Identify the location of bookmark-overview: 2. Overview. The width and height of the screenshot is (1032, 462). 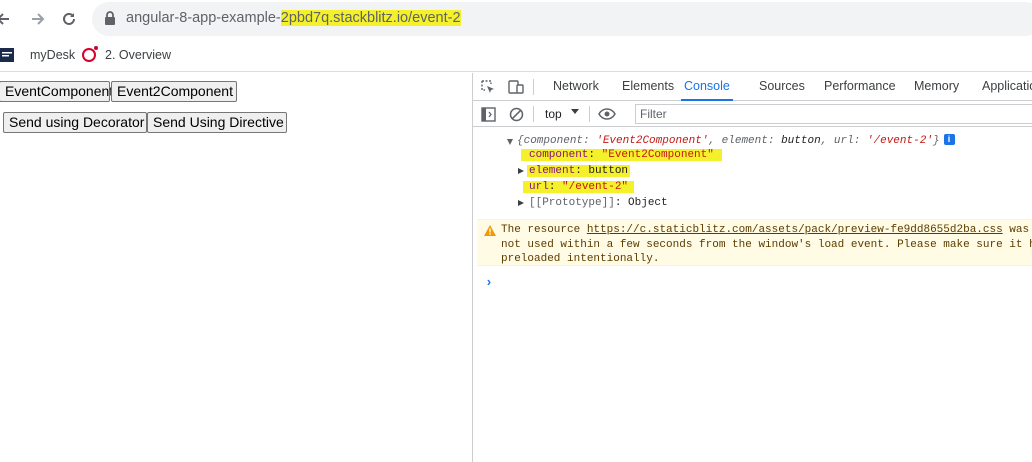
(126, 55).